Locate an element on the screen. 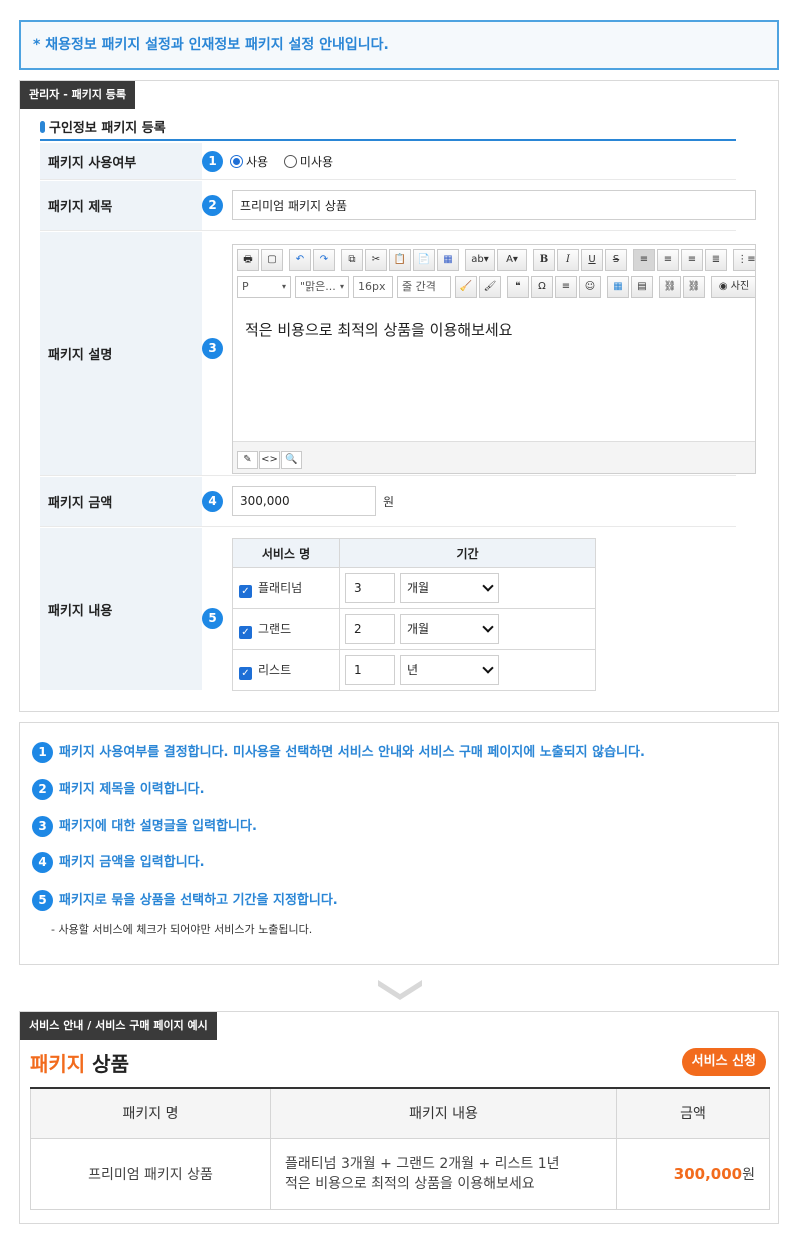 The image size is (800, 1250). quote-icon: ❝ is located at coordinates (518, 287).